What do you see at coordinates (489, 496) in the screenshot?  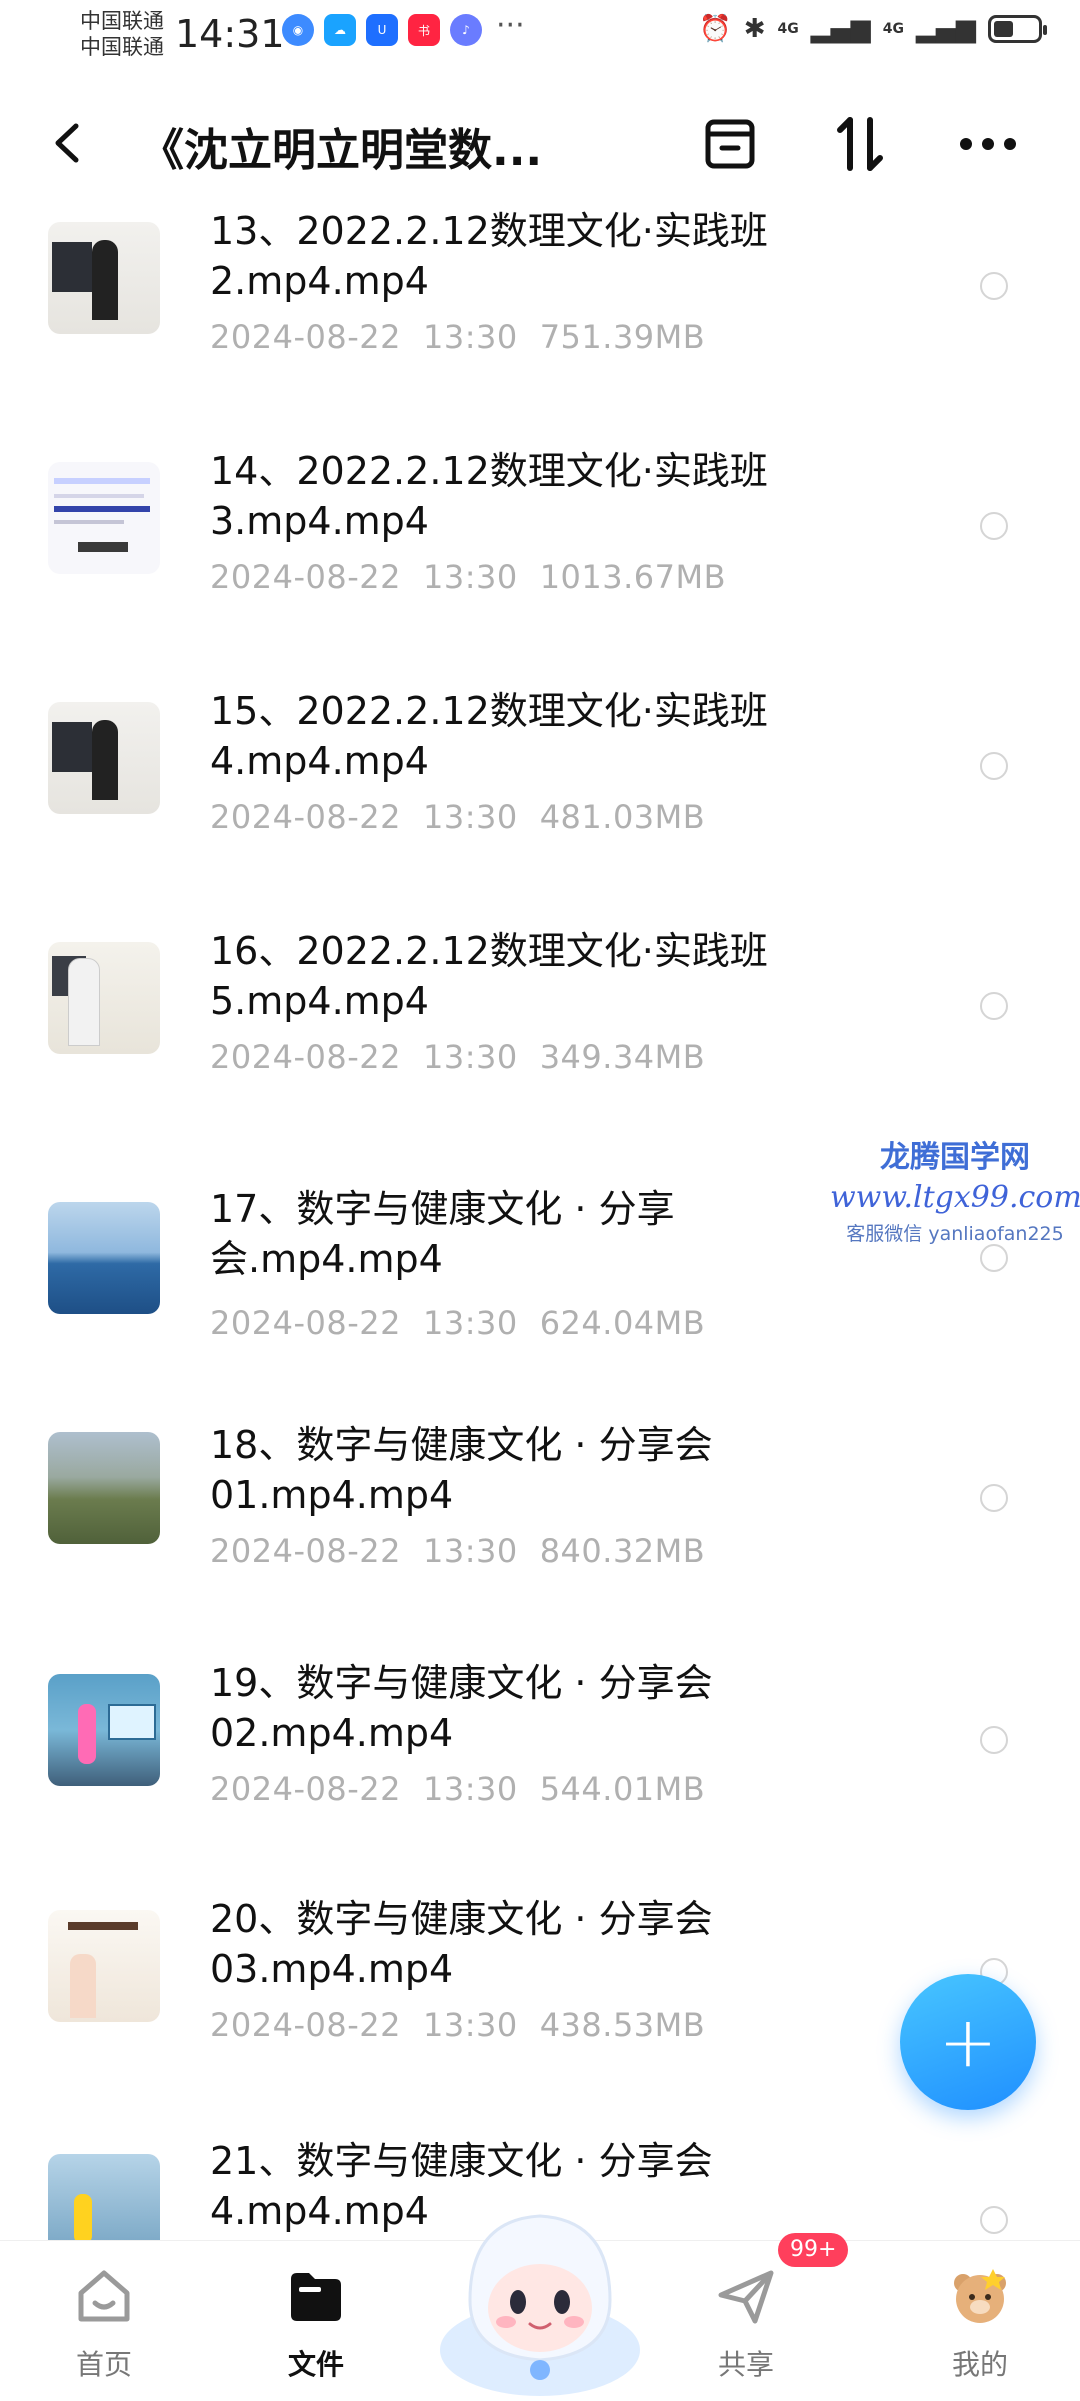 I see `file-name: 14、2022.2.12数理文化·实践班3.mp4.mp4` at bounding box center [489, 496].